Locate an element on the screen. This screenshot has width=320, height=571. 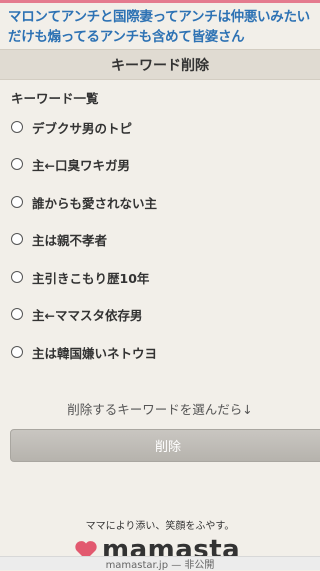
keyword-option: 主は韓国嫌いネトウヨ is located at coordinates (84, 352).